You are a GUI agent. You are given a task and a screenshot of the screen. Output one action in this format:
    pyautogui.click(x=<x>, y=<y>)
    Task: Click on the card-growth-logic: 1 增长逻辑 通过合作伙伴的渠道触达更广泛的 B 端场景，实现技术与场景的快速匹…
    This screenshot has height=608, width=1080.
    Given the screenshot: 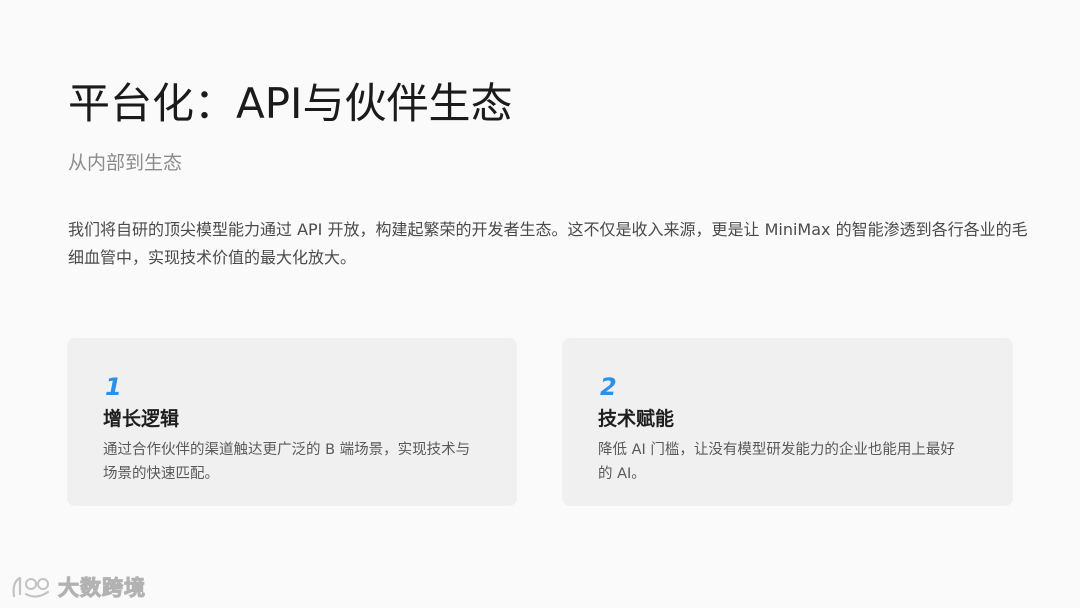 What is the action you would take?
    pyautogui.click(x=292, y=422)
    